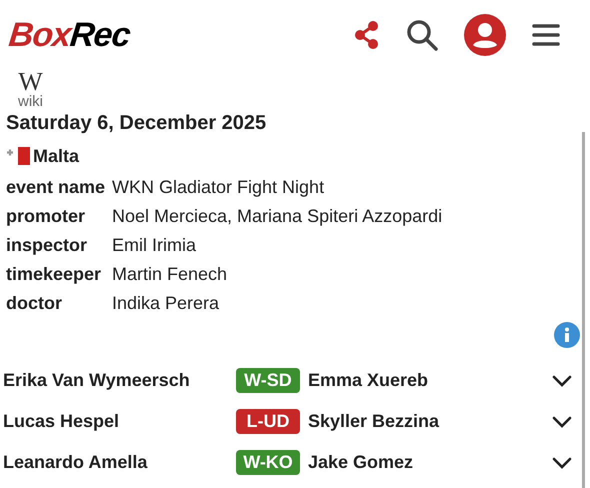 Image resolution: width=590 pixels, height=488 pixels. What do you see at coordinates (218, 187) in the screenshot?
I see `detail-value: WKN Gladiator Fight Night` at bounding box center [218, 187].